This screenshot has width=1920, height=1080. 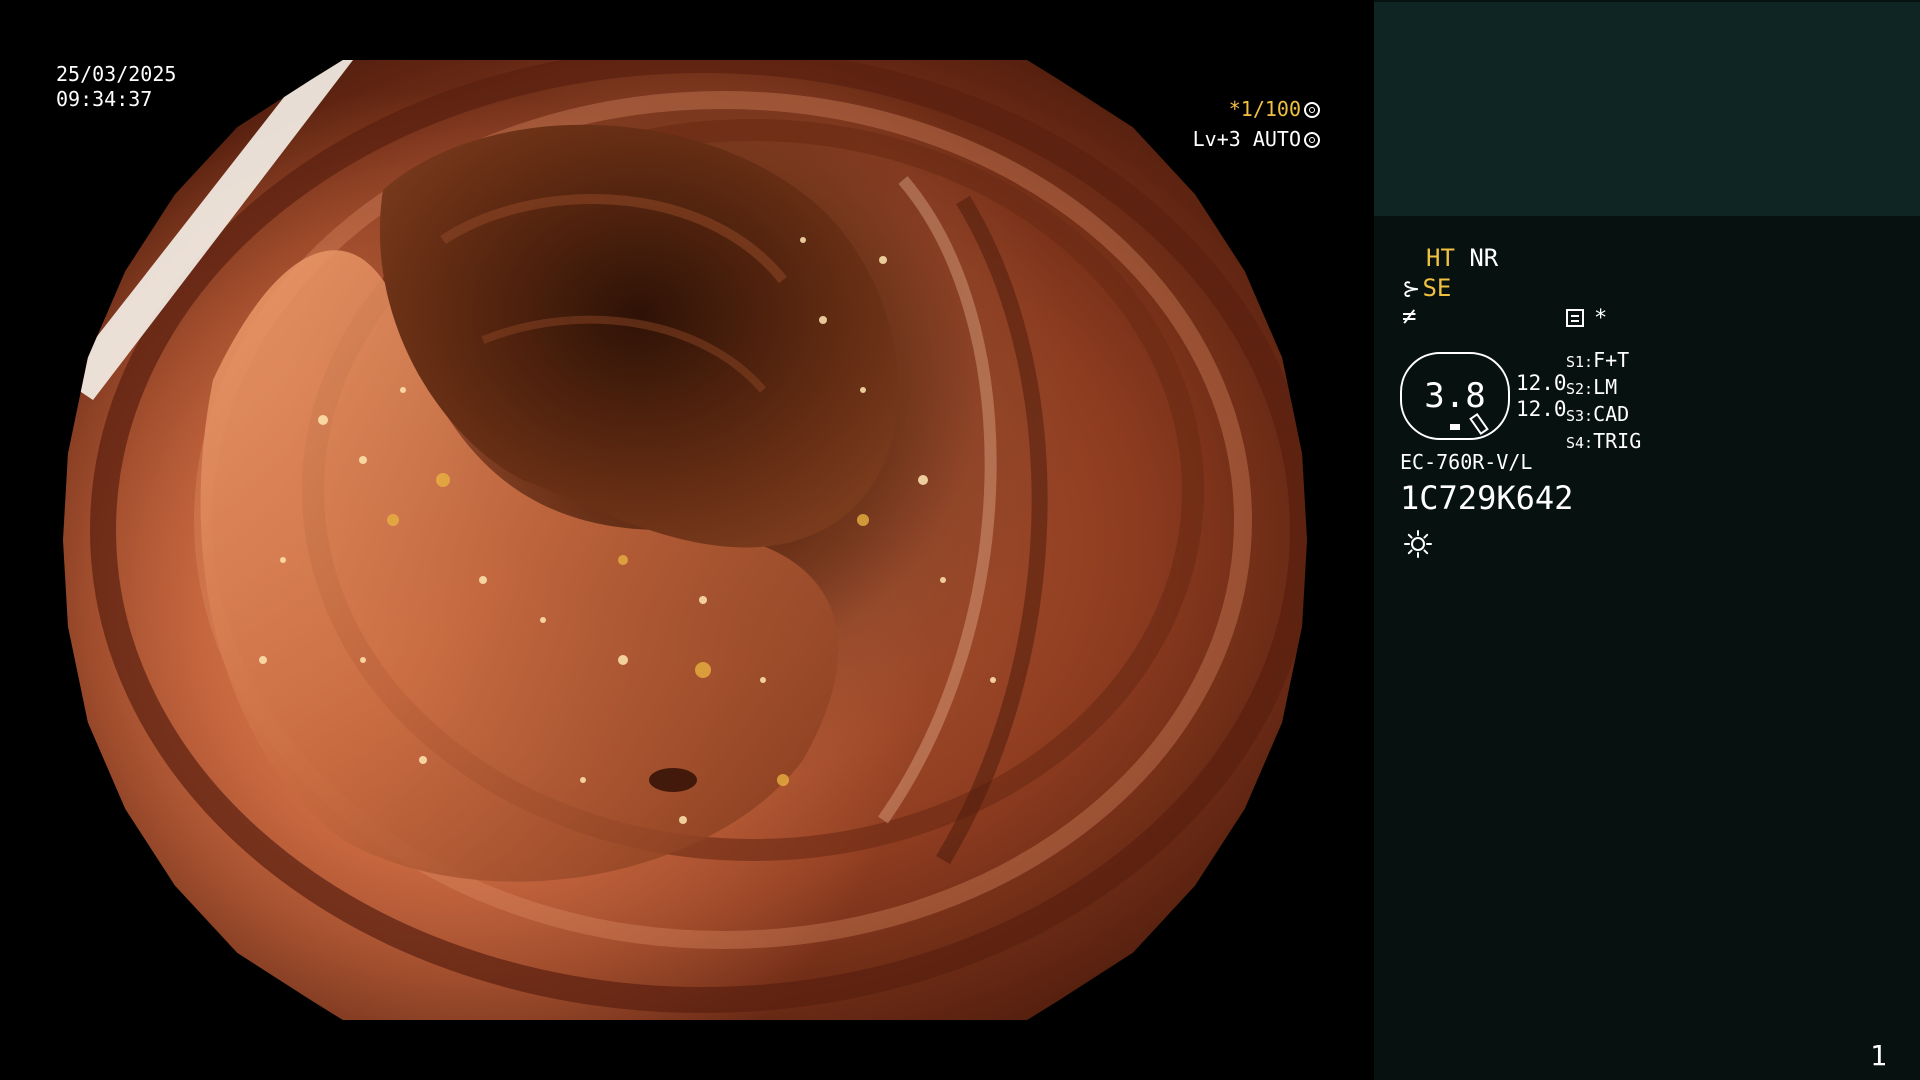 What do you see at coordinates (1541, 396) in the screenshot?
I see `gauge-values: 12.0 12.0` at bounding box center [1541, 396].